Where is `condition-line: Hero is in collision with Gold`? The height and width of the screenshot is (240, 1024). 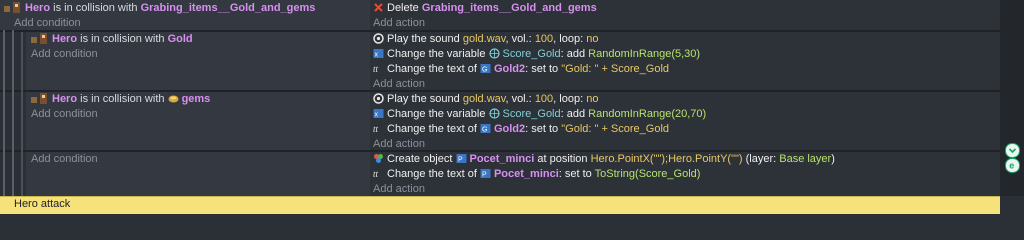 condition-line: Hero is in collision with Gold is located at coordinates (112, 39).